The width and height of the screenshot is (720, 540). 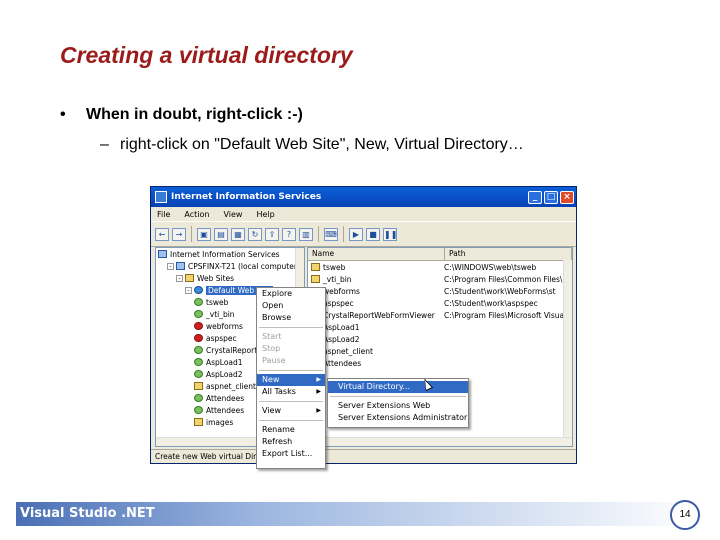 What do you see at coordinates (567, 197) in the screenshot?
I see `close-button: ×` at bounding box center [567, 197].